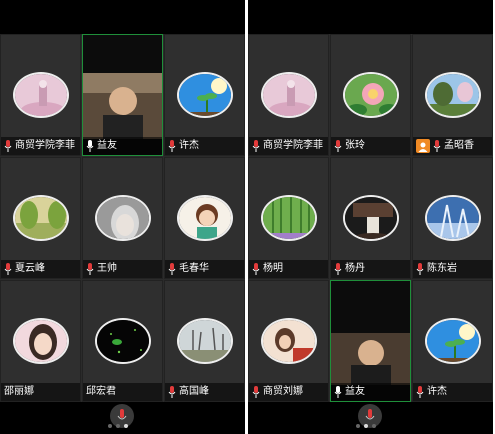  Describe the element at coordinates (30, 268) in the screenshot. I see `participant-name: 夏云峰` at that location.